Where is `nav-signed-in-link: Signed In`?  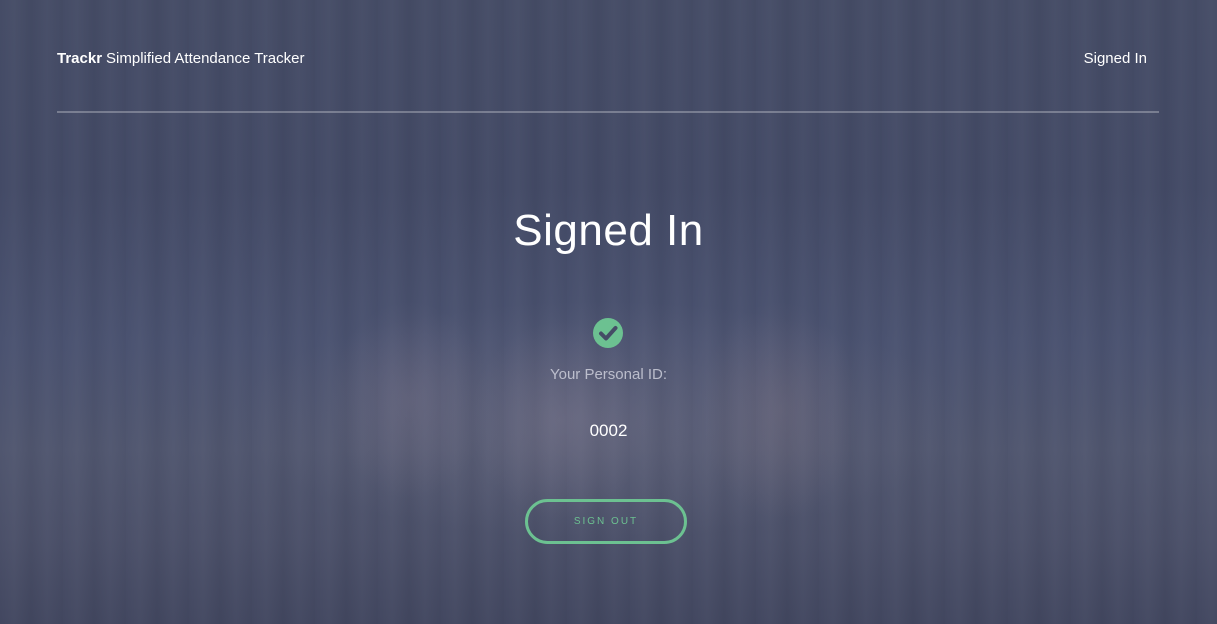
nav-signed-in-link: Signed In is located at coordinates (1115, 58).